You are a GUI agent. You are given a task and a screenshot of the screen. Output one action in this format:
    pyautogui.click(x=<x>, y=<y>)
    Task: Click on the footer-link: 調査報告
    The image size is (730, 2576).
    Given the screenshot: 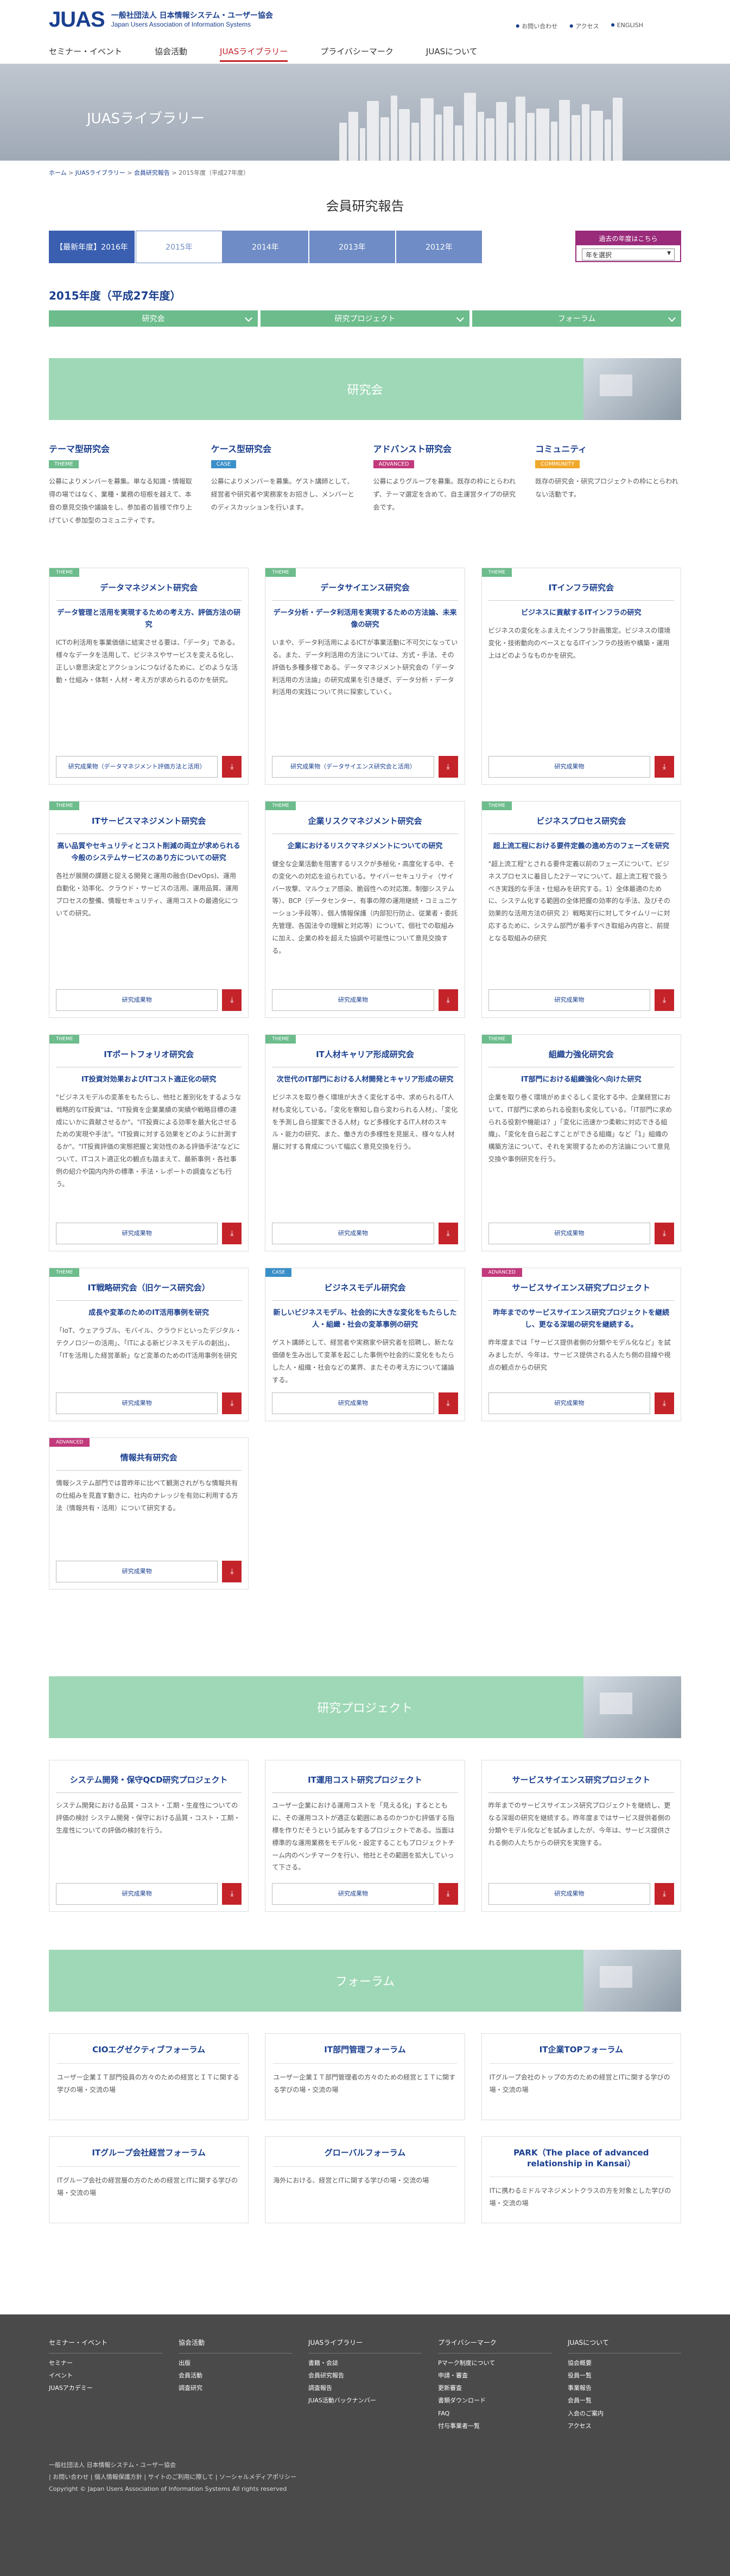 What is the action you would take?
    pyautogui.click(x=365, y=2388)
    